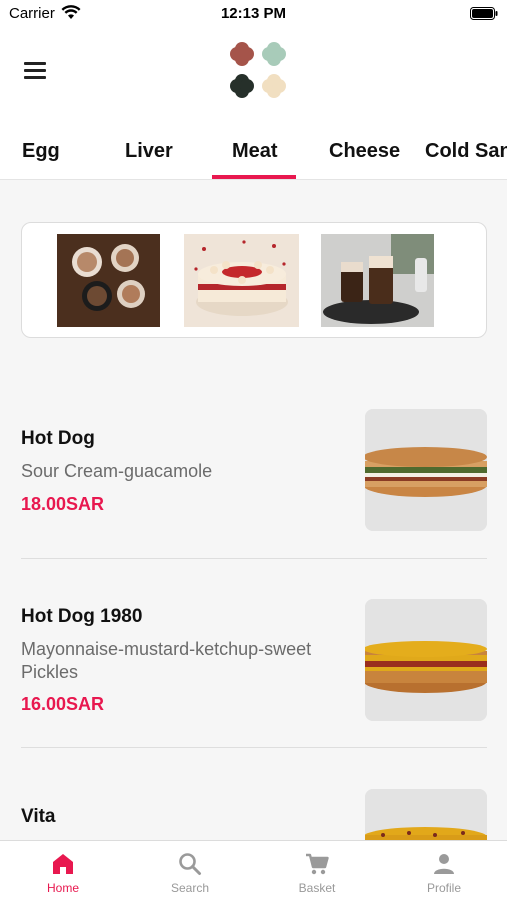 Image resolution: width=507 pixels, height=900 pixels. I want to click on app-header, so click(253, 78).